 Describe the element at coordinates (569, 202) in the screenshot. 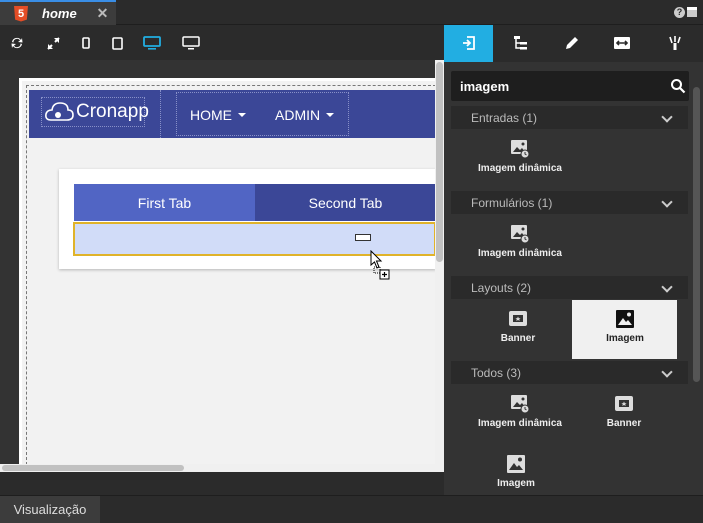

I see `section-formularios: Formulários (1)` at that location.